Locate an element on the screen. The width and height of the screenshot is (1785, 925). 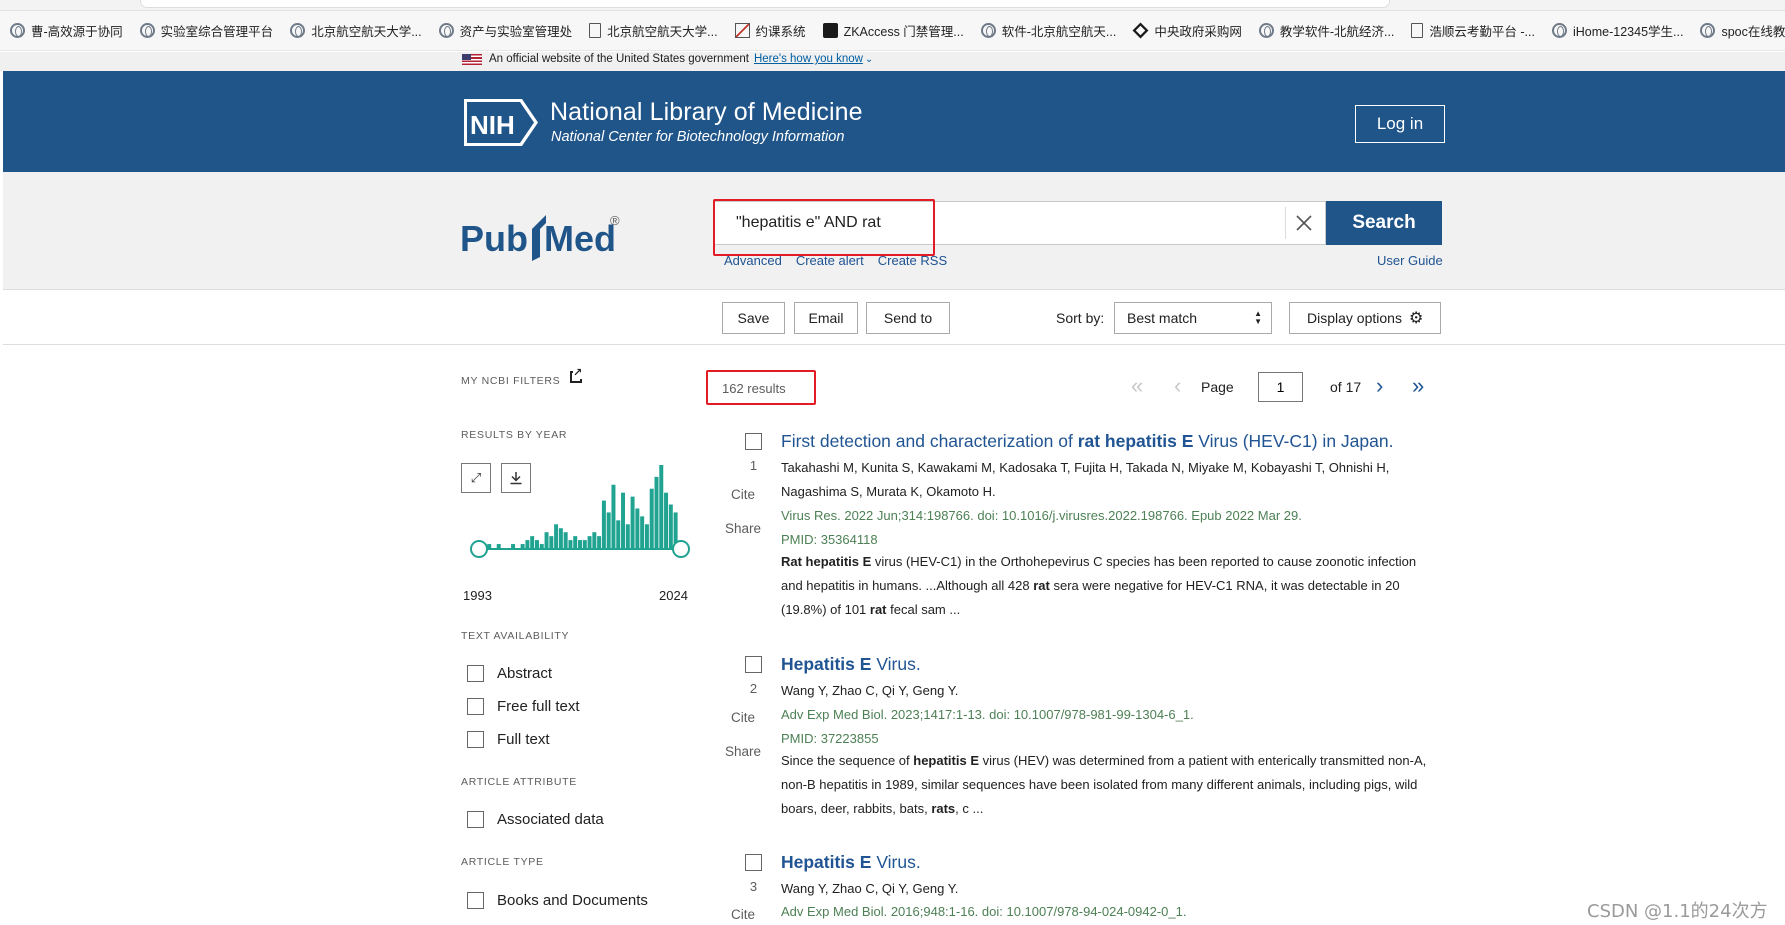
bookmark-label: 中央政府采购网 is located at coordinates (1198, 32).